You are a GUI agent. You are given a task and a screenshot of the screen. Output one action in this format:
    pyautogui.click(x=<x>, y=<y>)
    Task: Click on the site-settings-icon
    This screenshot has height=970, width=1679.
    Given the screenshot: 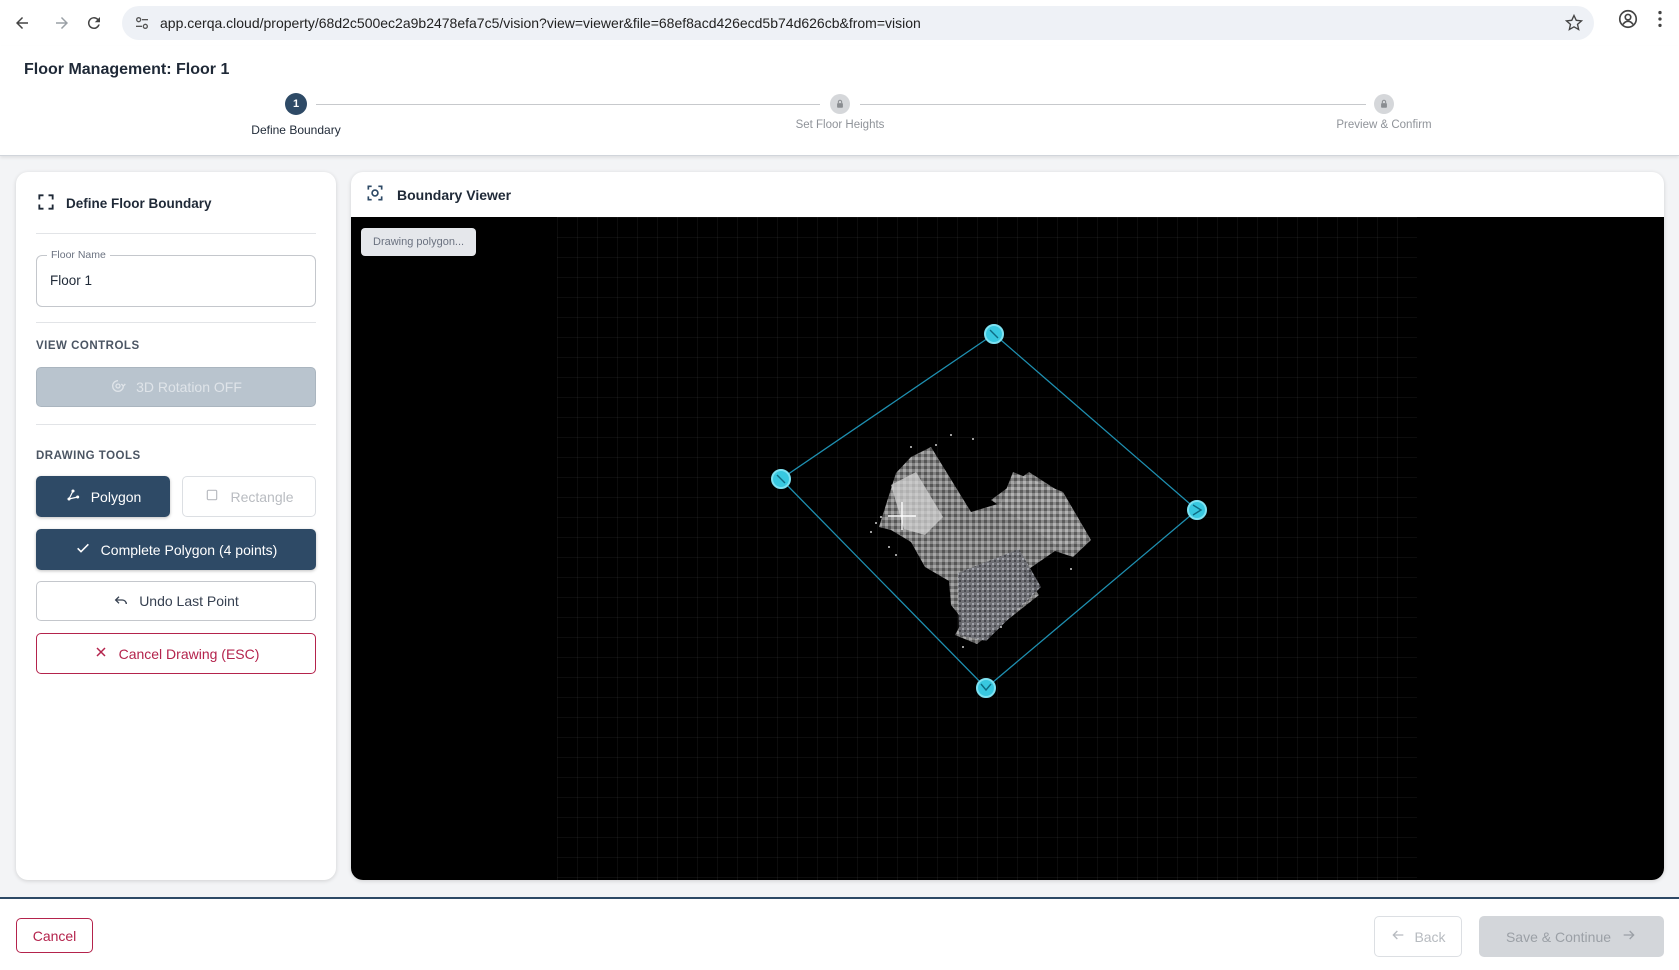 What is the action you would take?
    pyautogui.click(x=142, y=23)
    